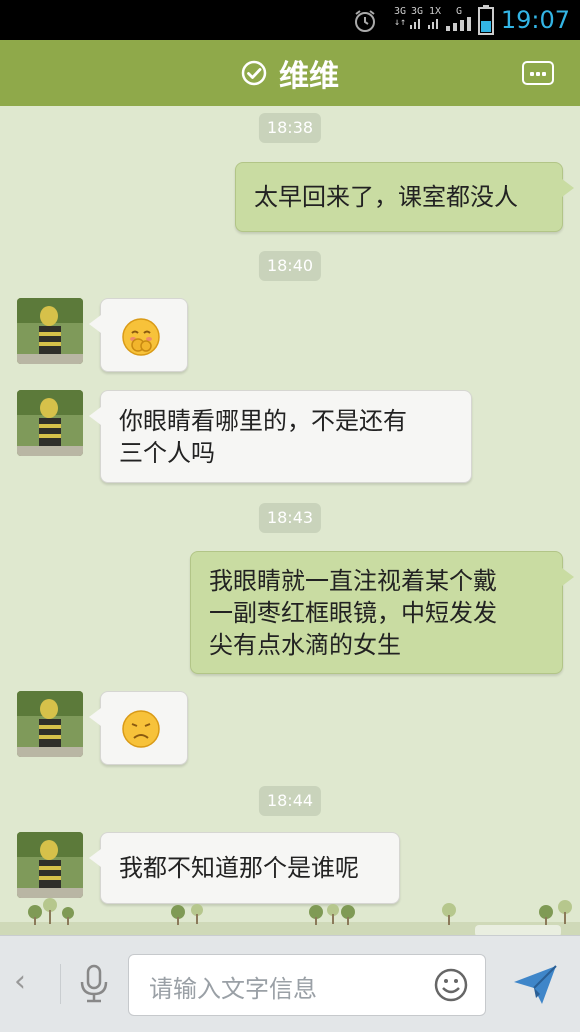 This screenshot has height=1032, width=580. I want to click on alarm-icon, so click(365, 21).